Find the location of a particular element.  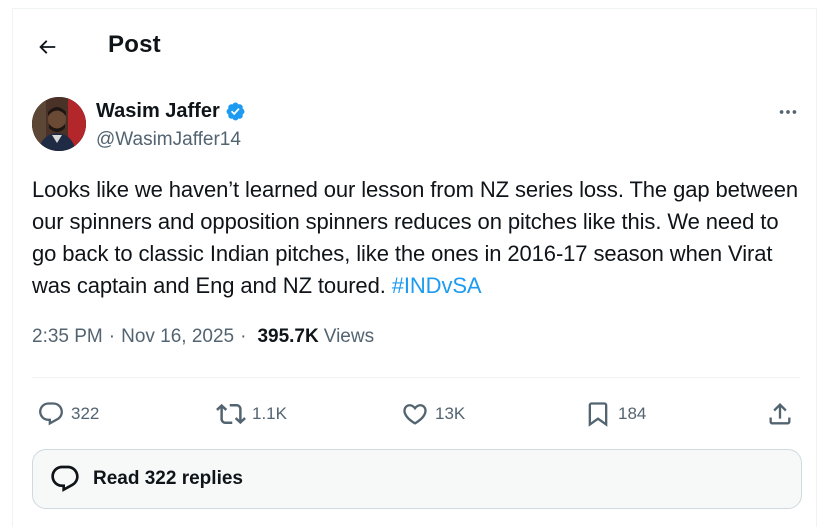

bookmark-count: 184 is located at coordinates (632, 413).